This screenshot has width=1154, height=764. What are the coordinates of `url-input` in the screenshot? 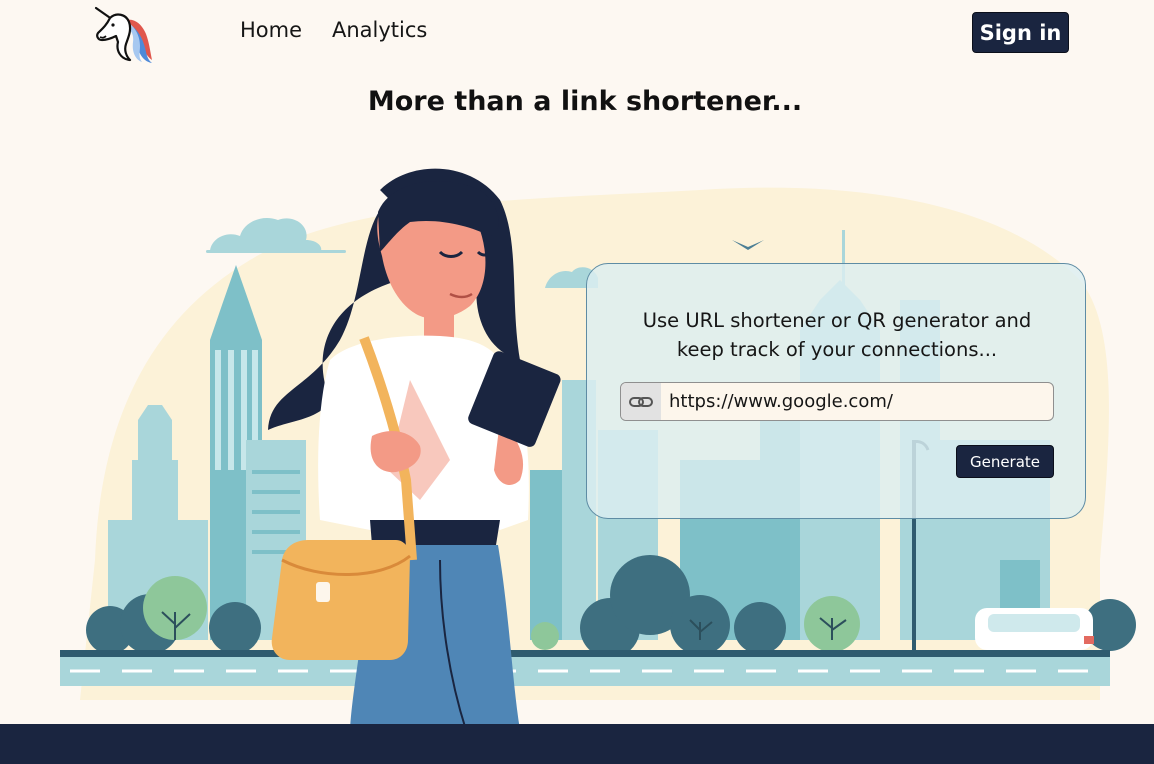 It's located at (859, 401).